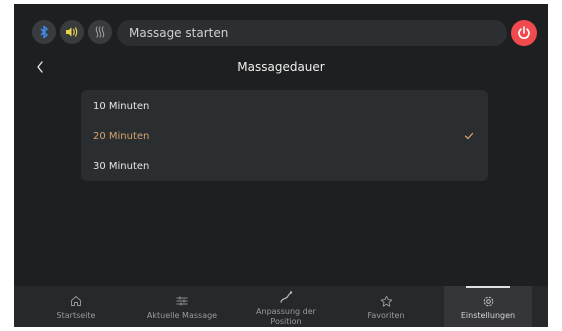  What do you see at coordinates (182, 315) in the screenshot?
I see `nav-label: Aktuelle Massage` at bounding box center [182, 315].